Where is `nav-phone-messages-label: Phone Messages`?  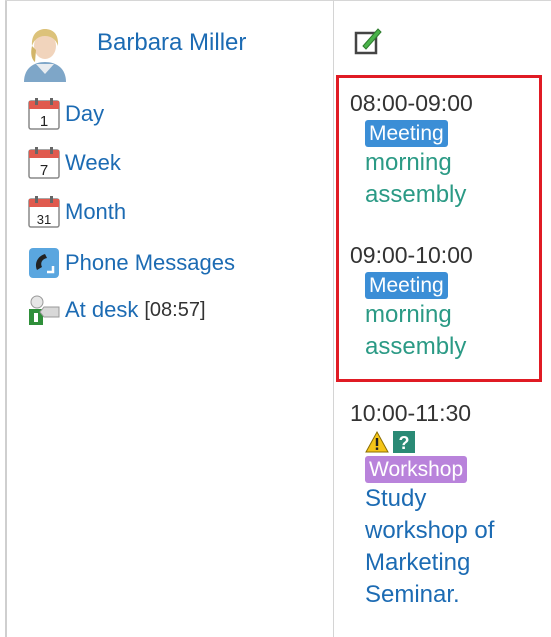 nav-phone-messages-label: Phone Messages is located at coordinates (150, 262).